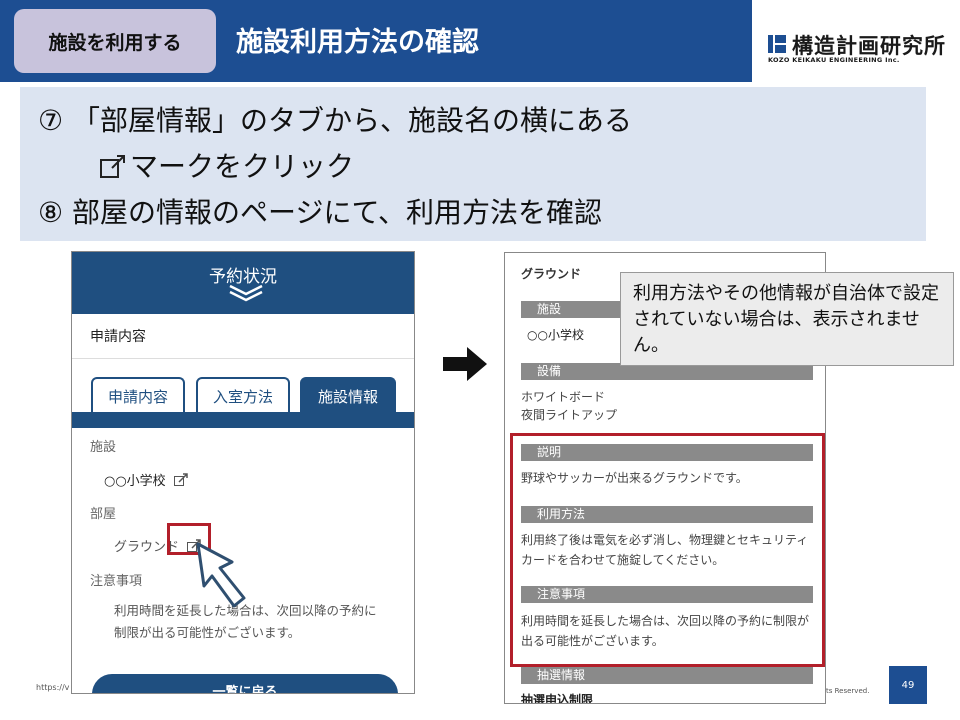 The height and width of the screenshot is (720, 960). What do you see at coordinates (243, 283) in the screenshot?
I see `reservation-status-header: 予約状況` at bounding box center [243, 283].